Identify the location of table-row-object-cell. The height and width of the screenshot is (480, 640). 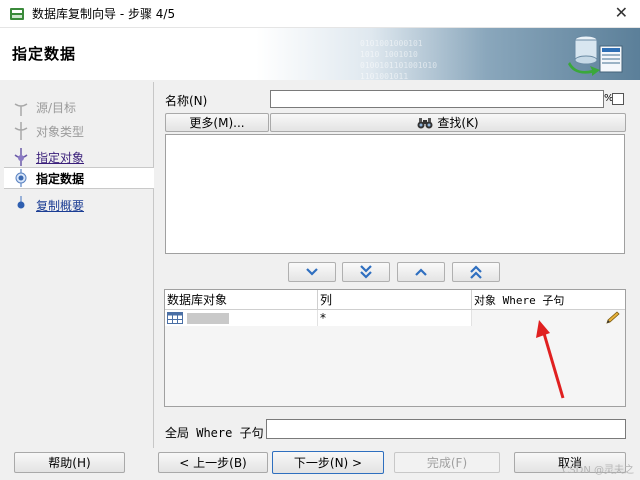
(241, 318).